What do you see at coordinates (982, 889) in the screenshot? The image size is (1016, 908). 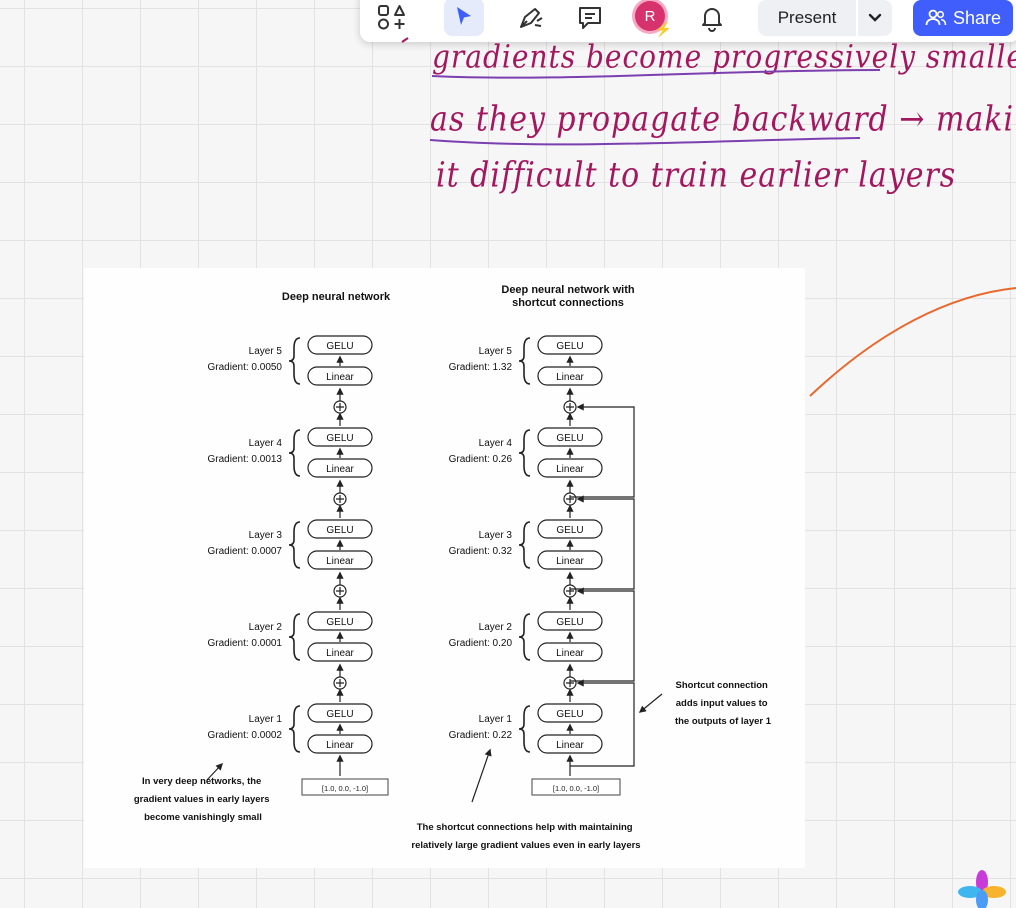 I see `app-logo-icon` at bounding box center [982, 889].